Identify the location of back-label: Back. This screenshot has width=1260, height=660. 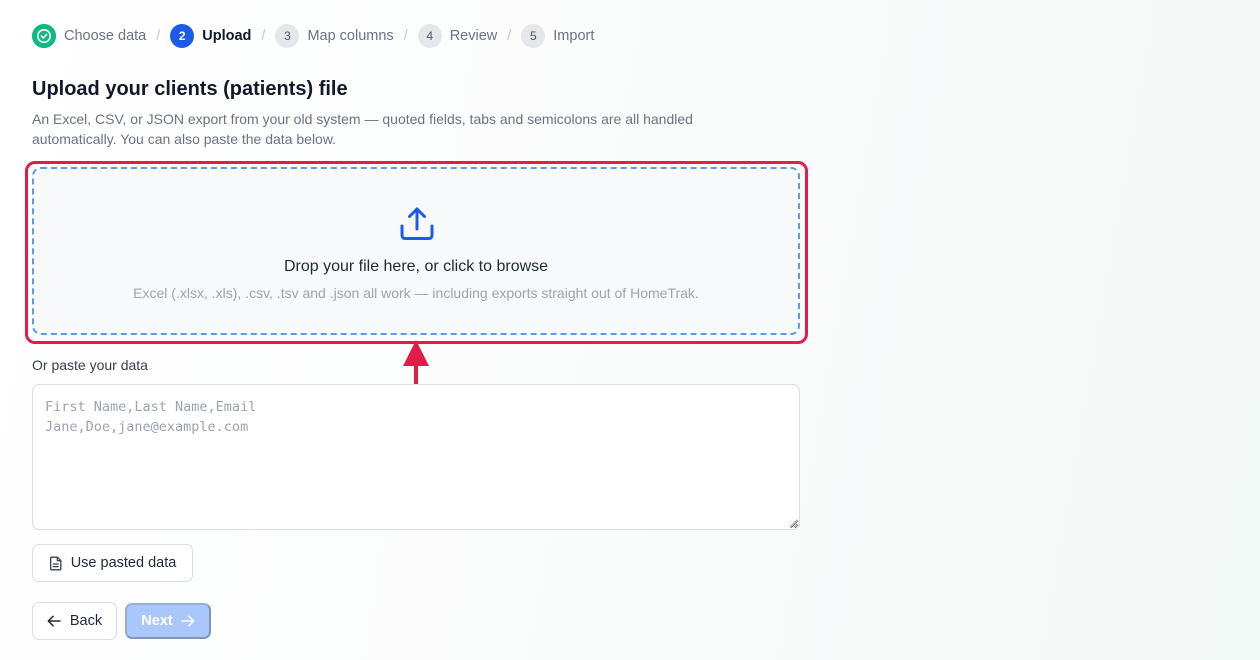
(86, 621).